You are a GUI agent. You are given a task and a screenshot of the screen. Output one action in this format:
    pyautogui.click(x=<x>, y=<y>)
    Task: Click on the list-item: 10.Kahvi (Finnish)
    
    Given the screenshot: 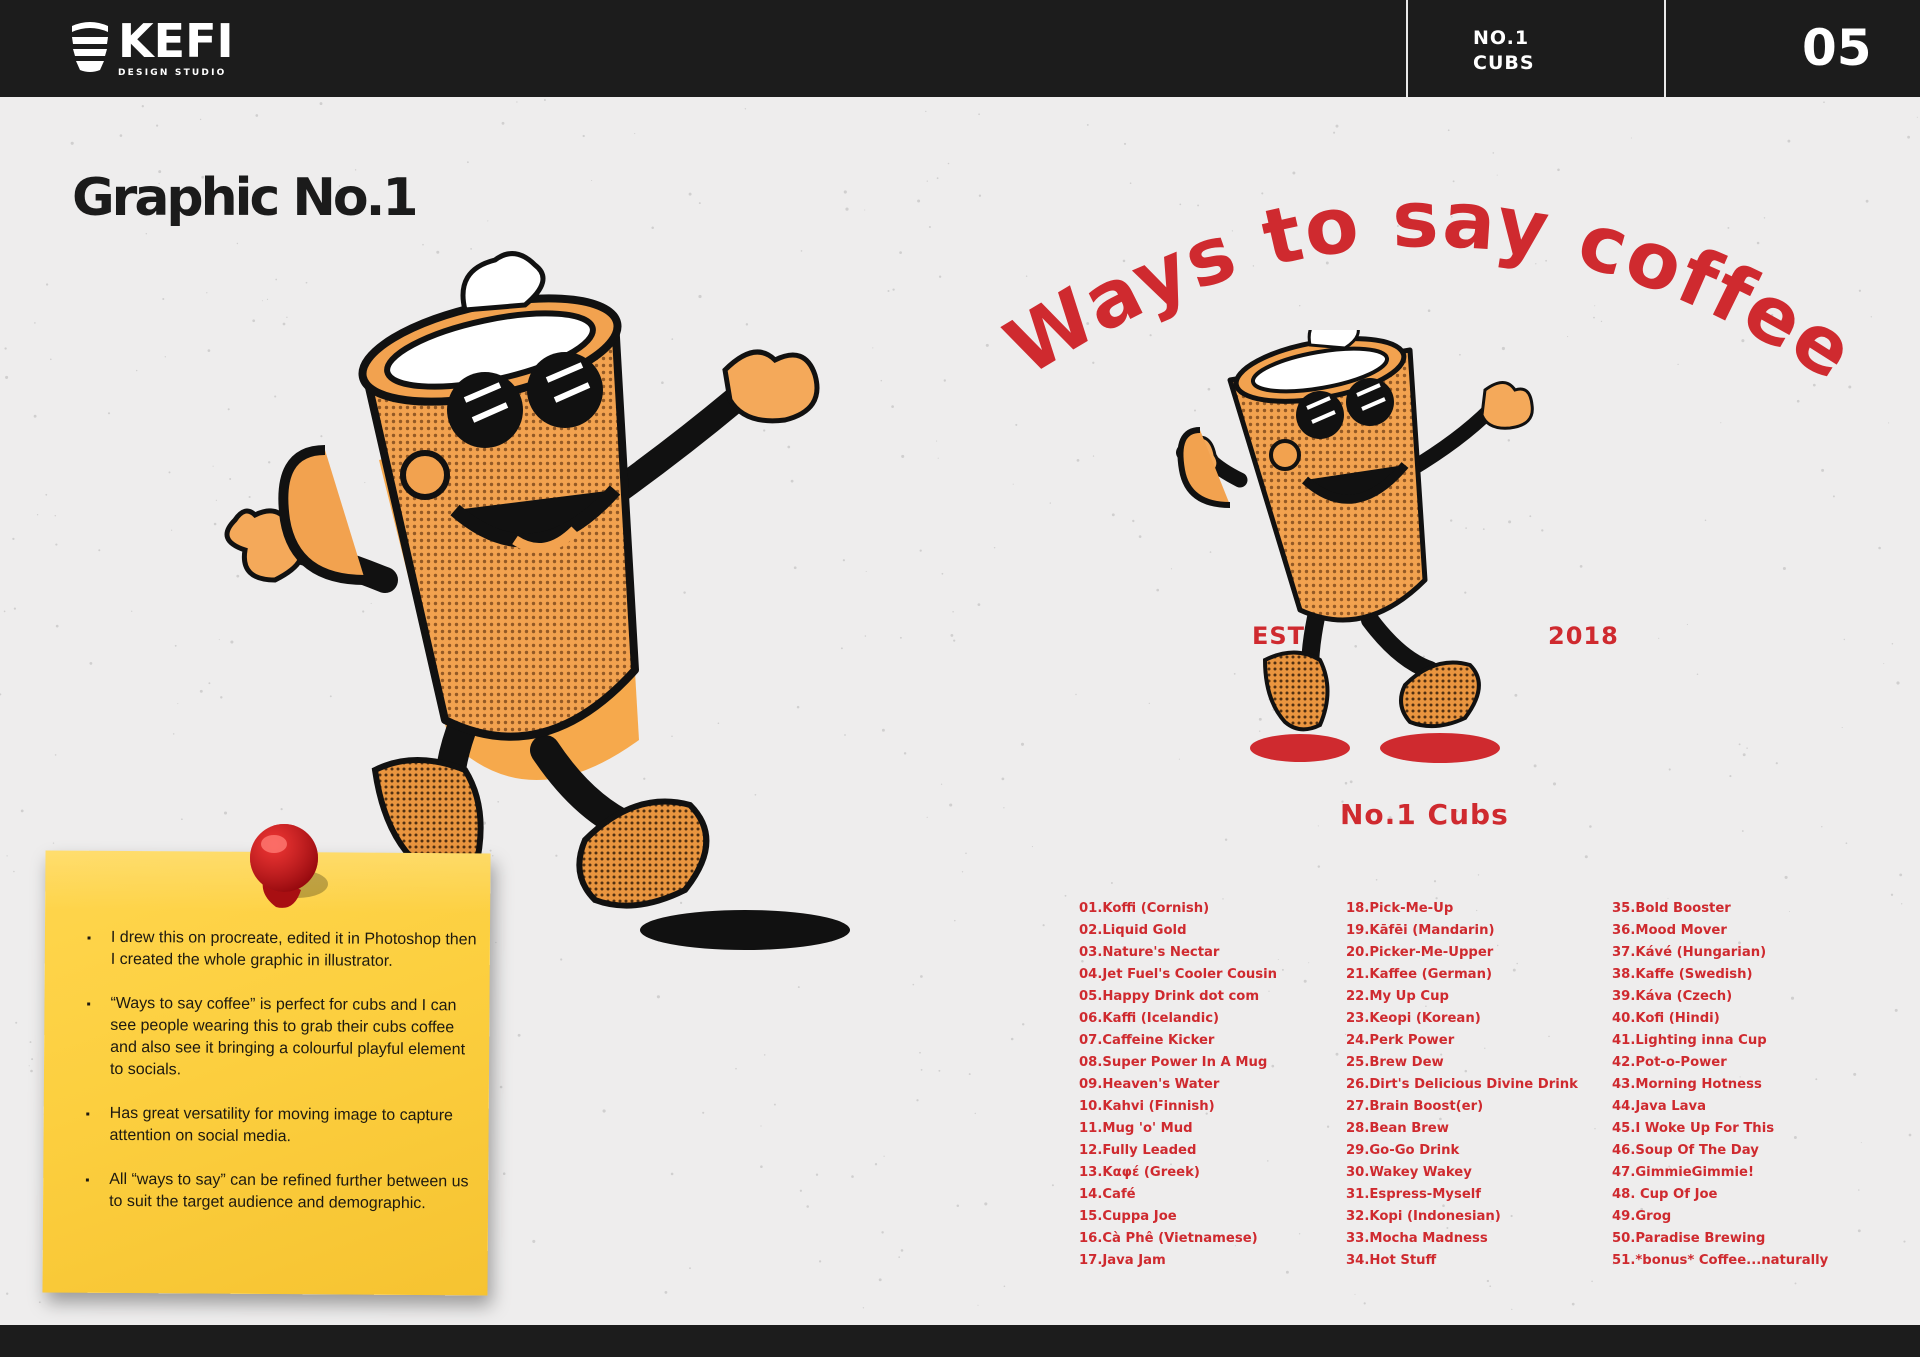 What is the action you would take?
    pyautogui.click(x=1147, y=1106)
    